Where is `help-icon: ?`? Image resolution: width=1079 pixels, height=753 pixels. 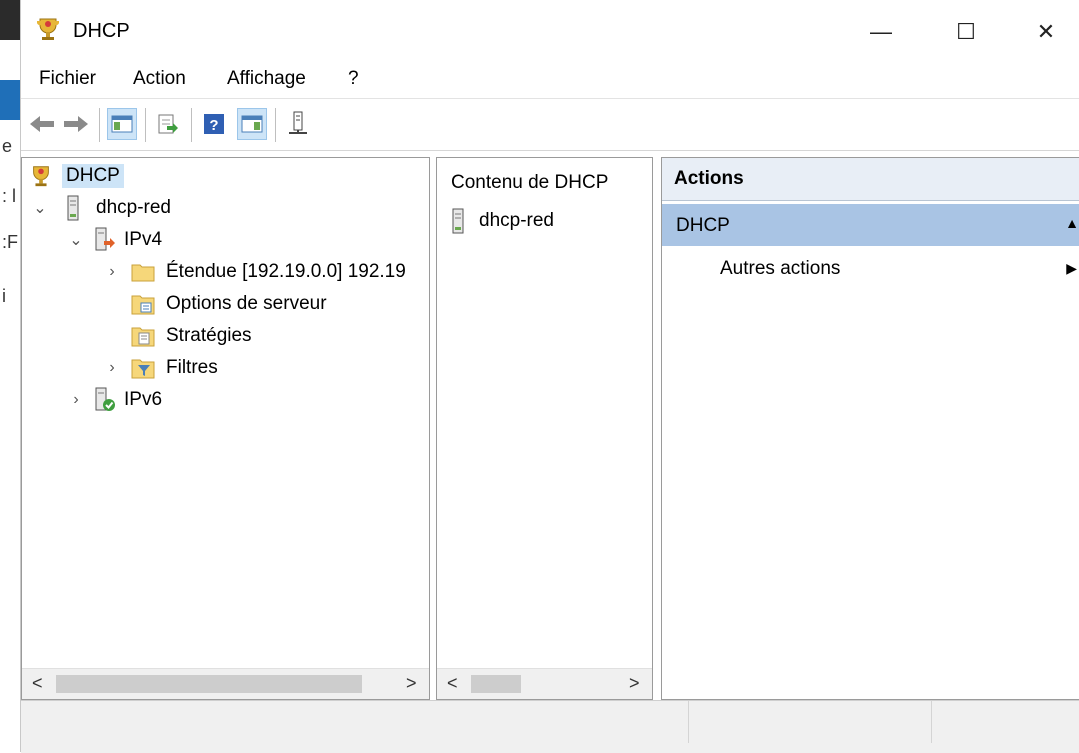
help-icon: ? is located at coordinates (214, 124).